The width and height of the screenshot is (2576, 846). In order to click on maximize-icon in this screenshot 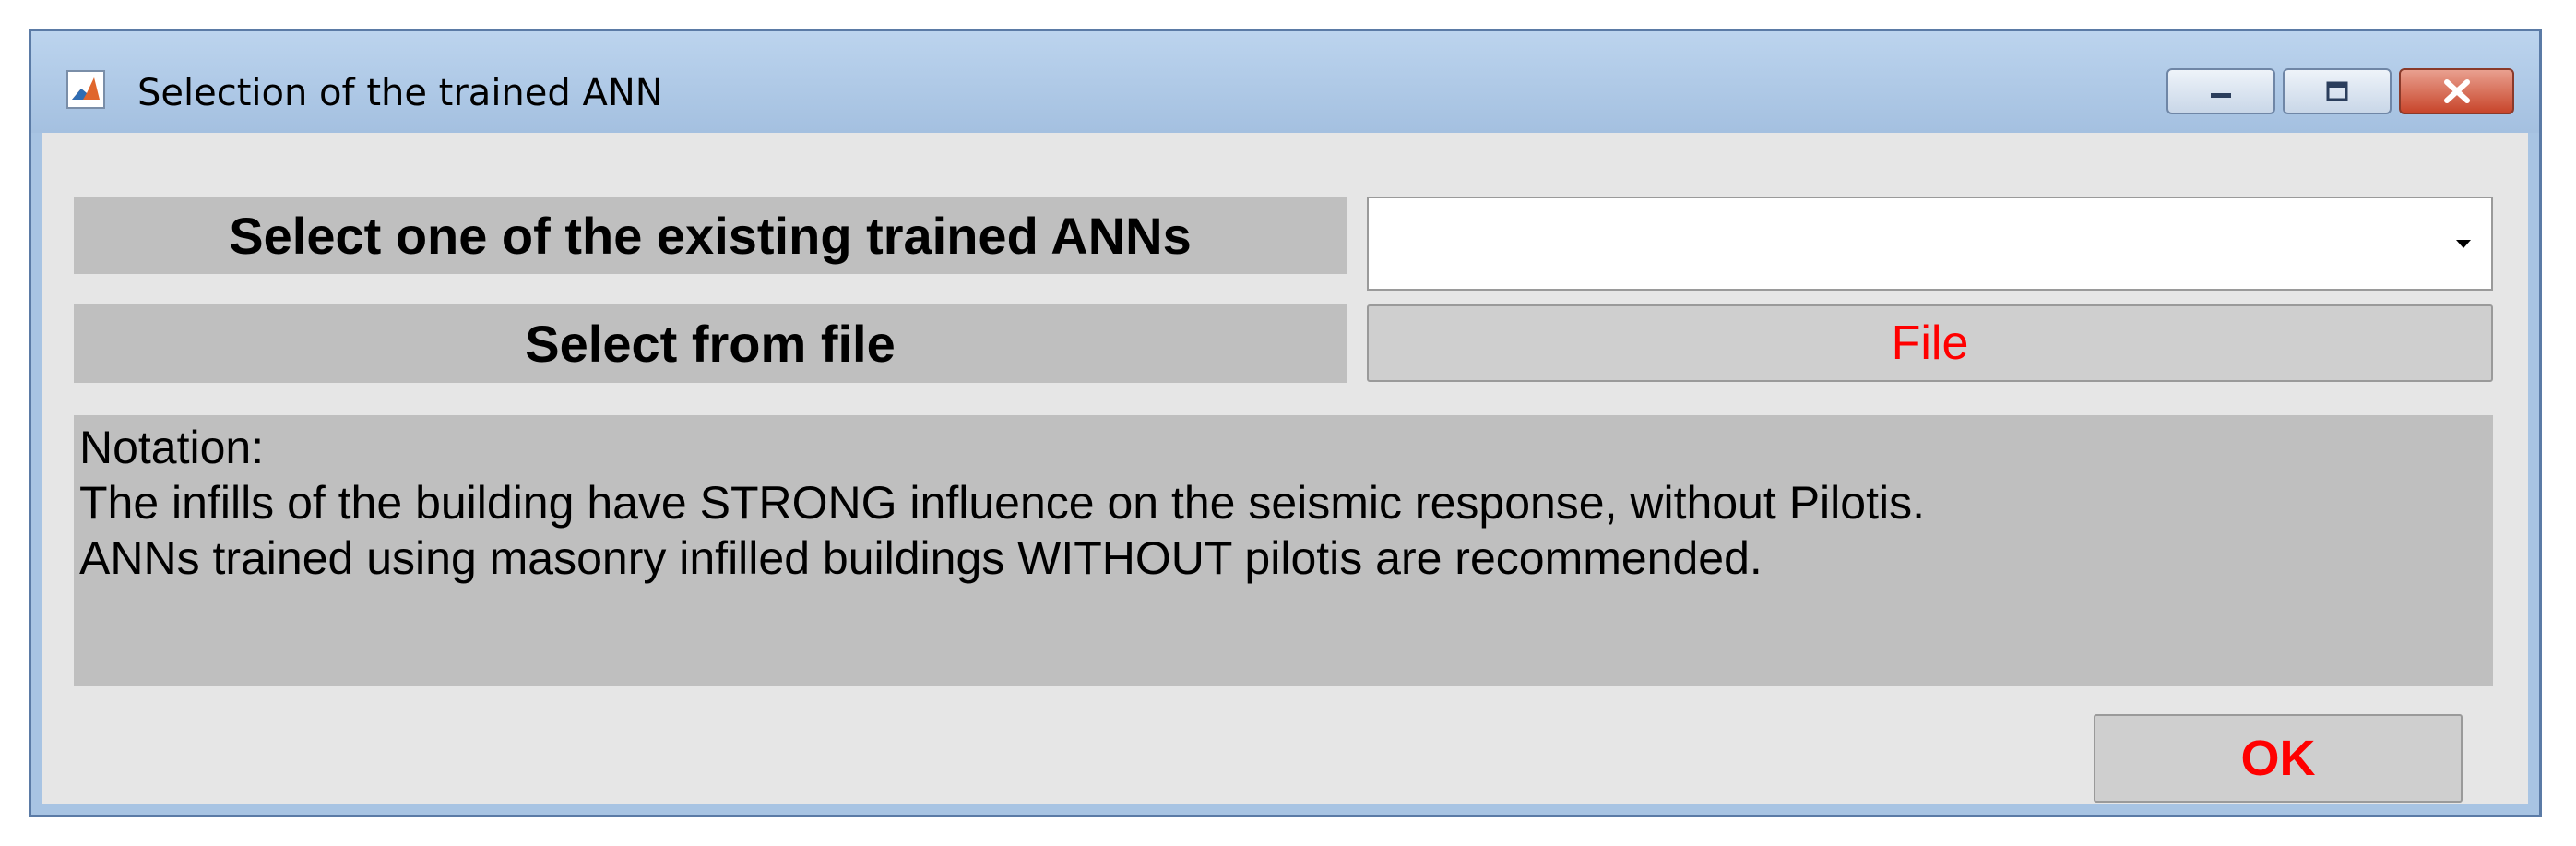, I will do `click(2337, 91)`.